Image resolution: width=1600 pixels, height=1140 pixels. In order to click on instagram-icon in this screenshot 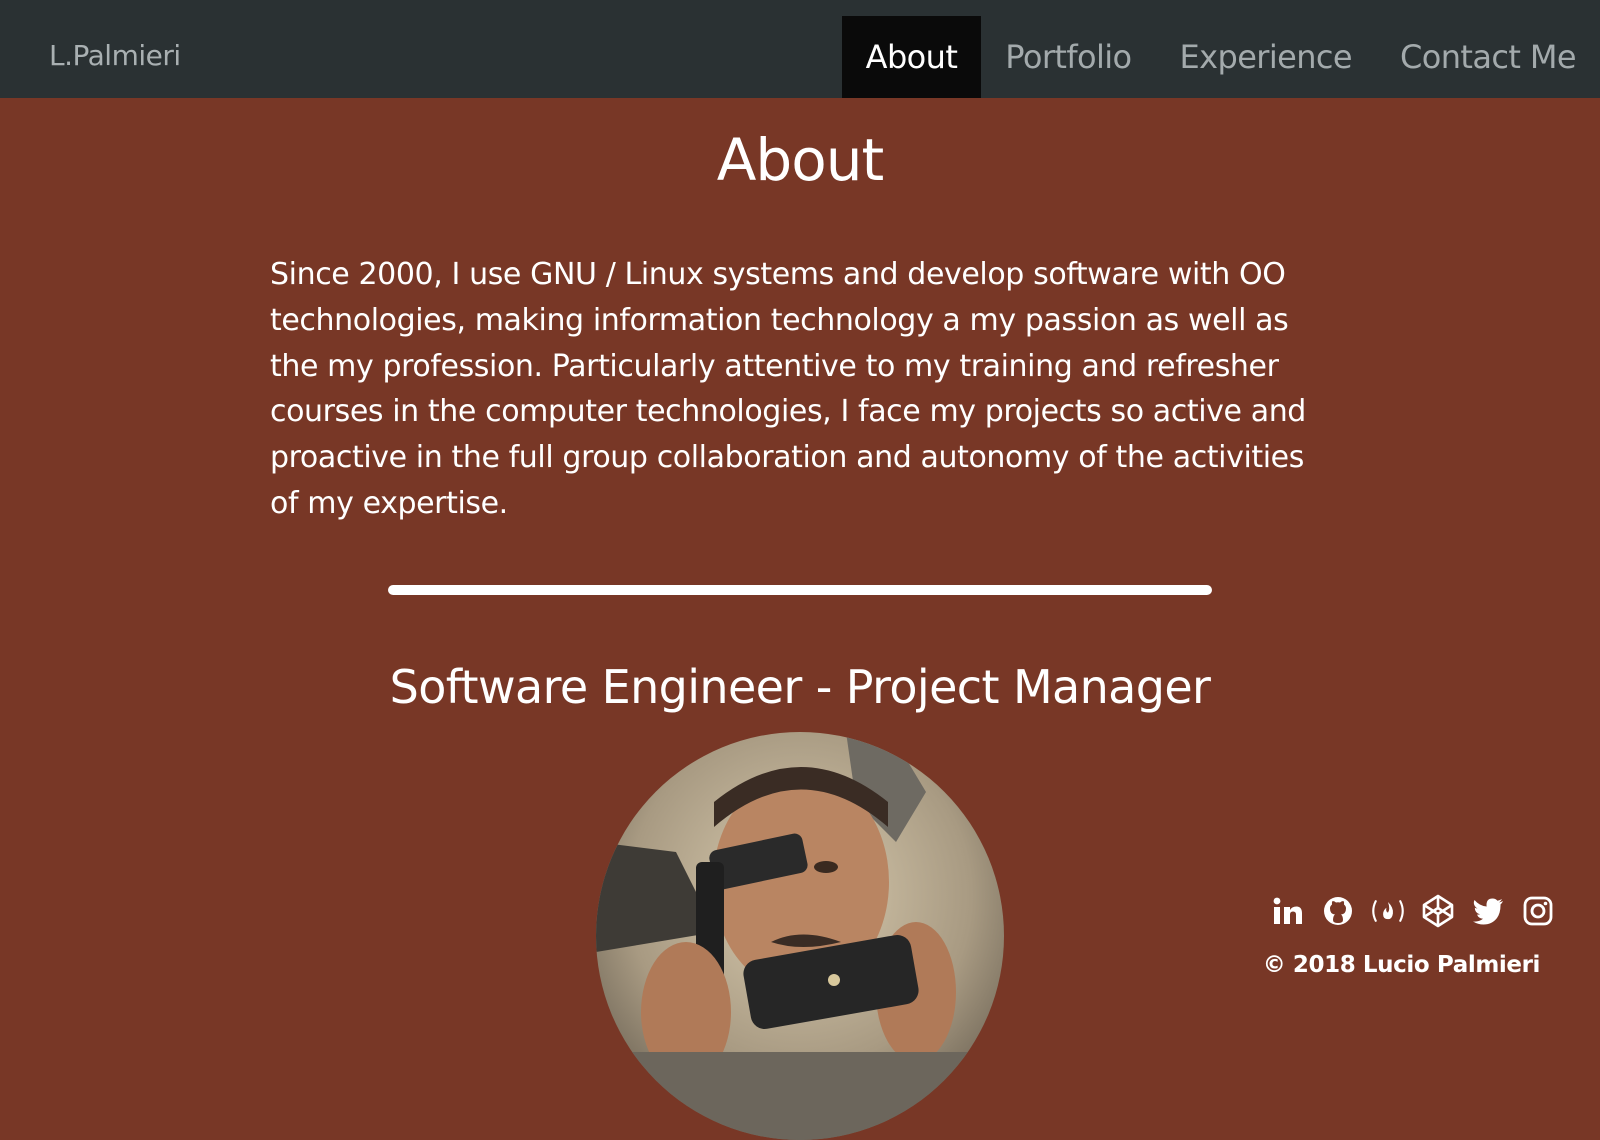, I will do `click(1538, 911)`.